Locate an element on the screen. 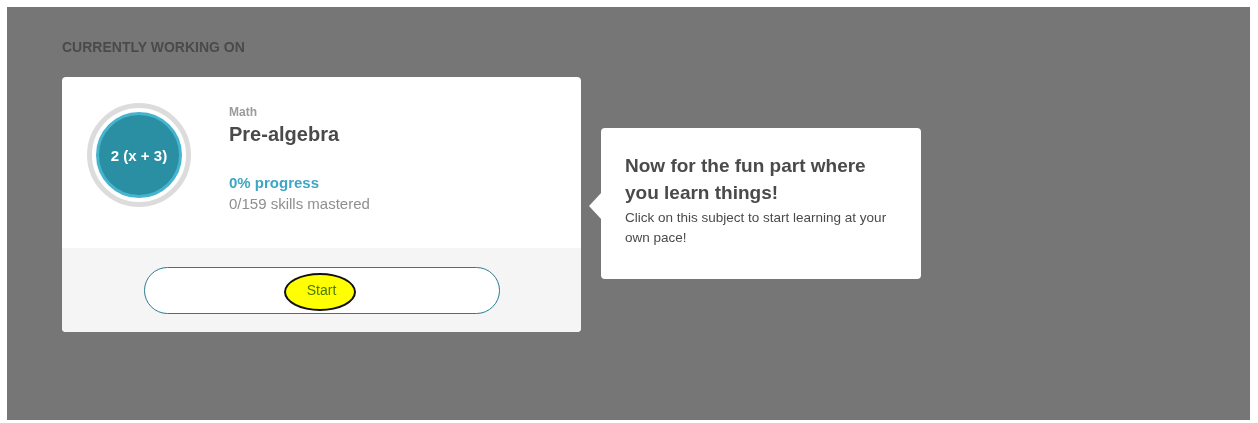 The height and width of the screenshot is (423, 1258). progress-text: 0% progress is located at coordinates (275, 182).